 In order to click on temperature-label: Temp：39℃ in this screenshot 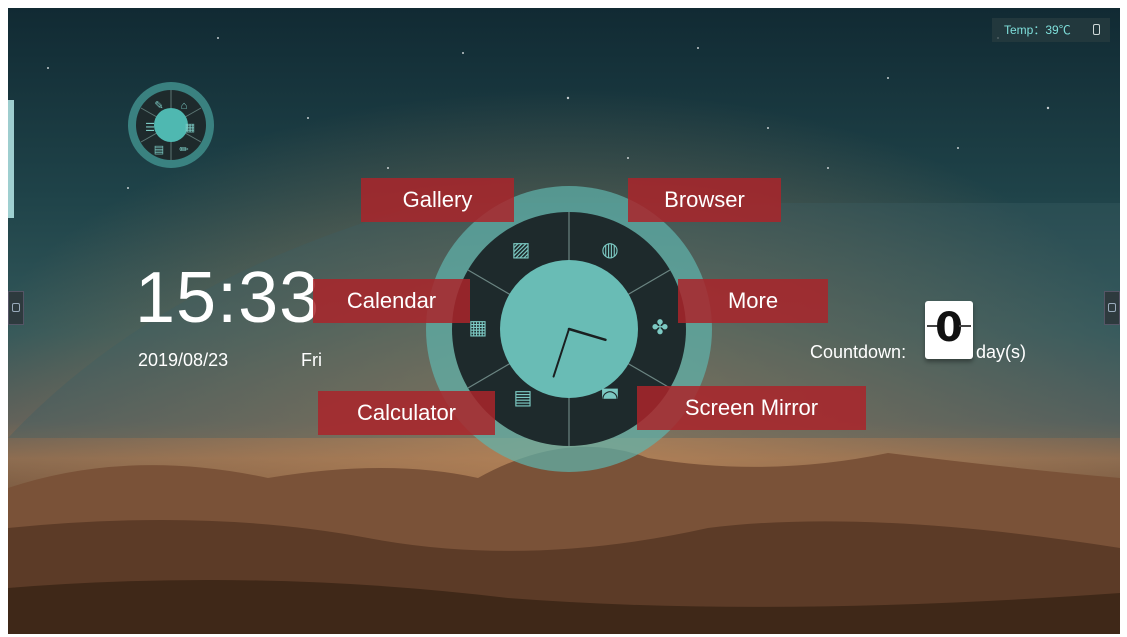, I will do `click(1037, 30)`.